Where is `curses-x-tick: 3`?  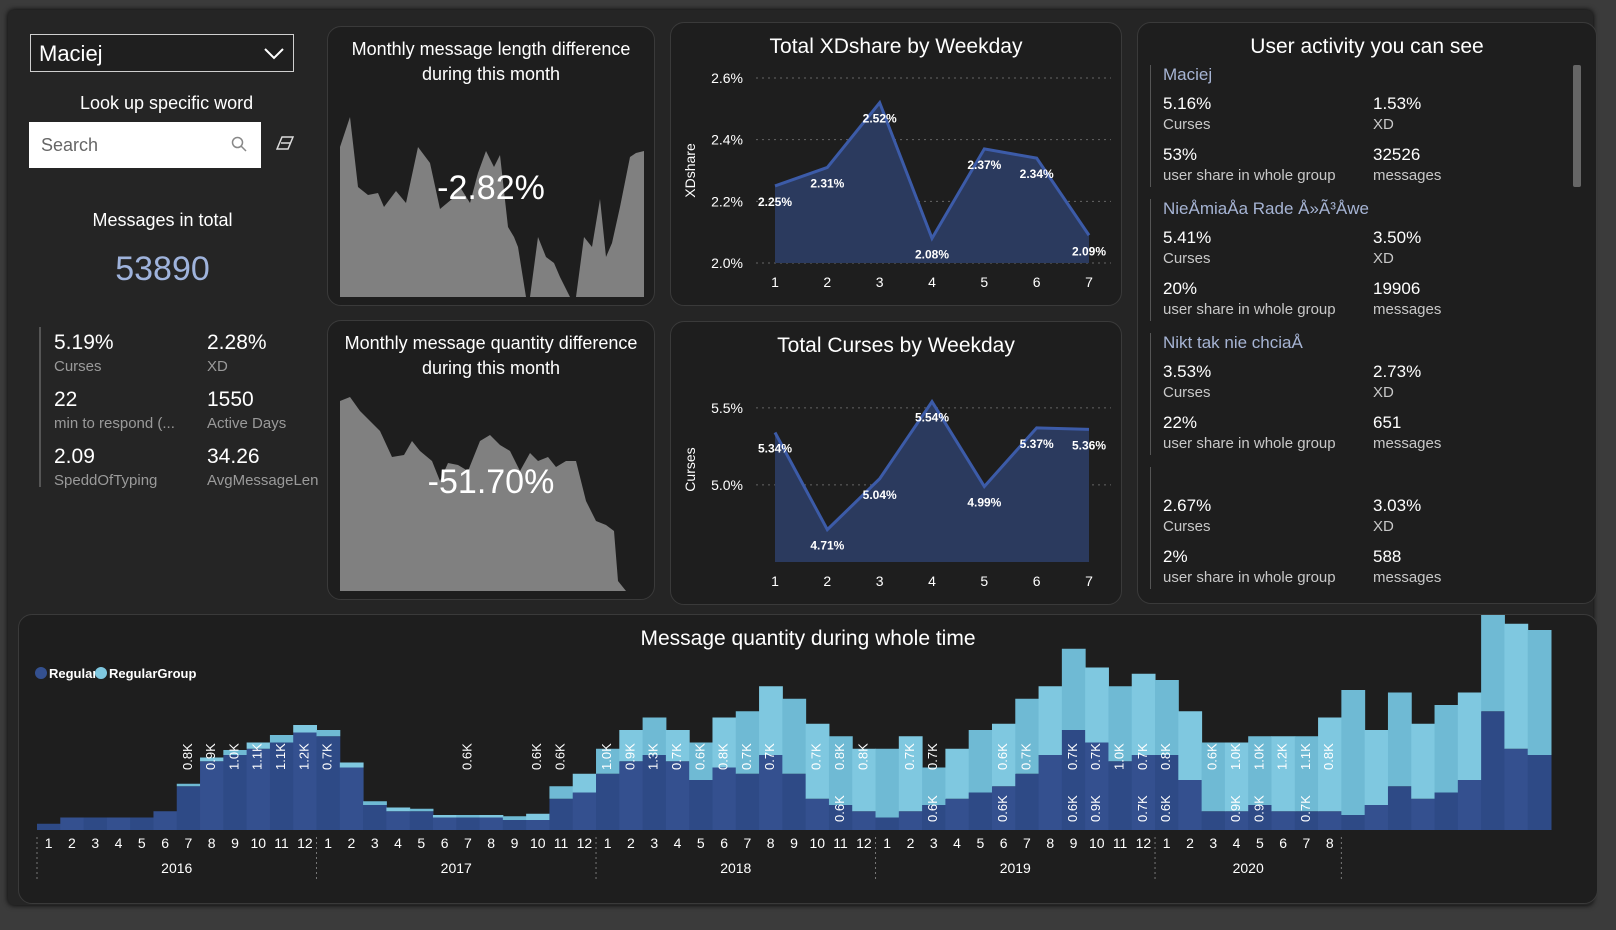
curses-x-tick: 3 is located at coordinates (880, 581).